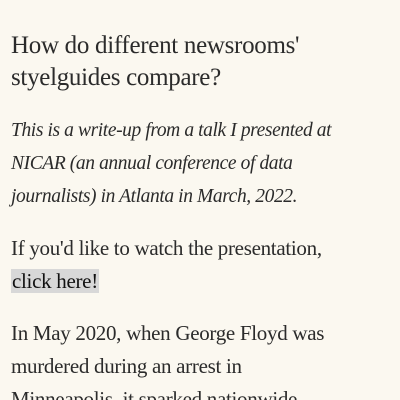 Image resolution: width=400 pixels, height=400 pixels. Describe the element at coordinates (154, 196) in the screenshot. I see `intro-line: journalists) in Atlanta in March, 2022.` at that location.